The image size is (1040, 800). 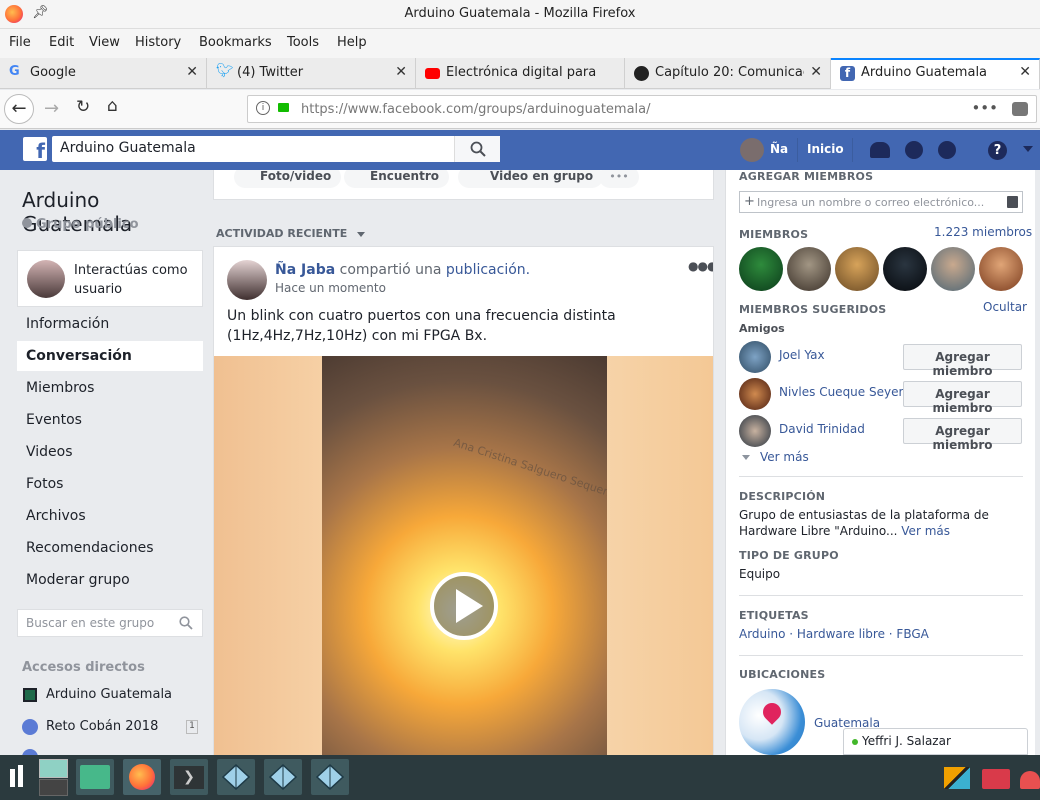 What do you see at coordinates (291, 233) in the screenshot?
I see `activity-sort-dropdown: ACTIVIDAD RECIENTE` at bounding box center [291, 233].